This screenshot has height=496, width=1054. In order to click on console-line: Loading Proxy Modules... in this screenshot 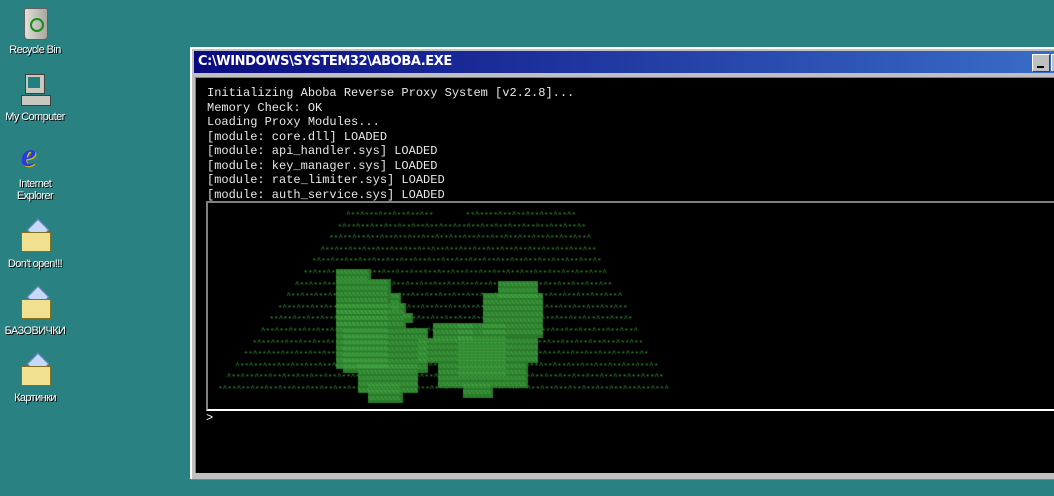, I will do `click(293, 122)`.